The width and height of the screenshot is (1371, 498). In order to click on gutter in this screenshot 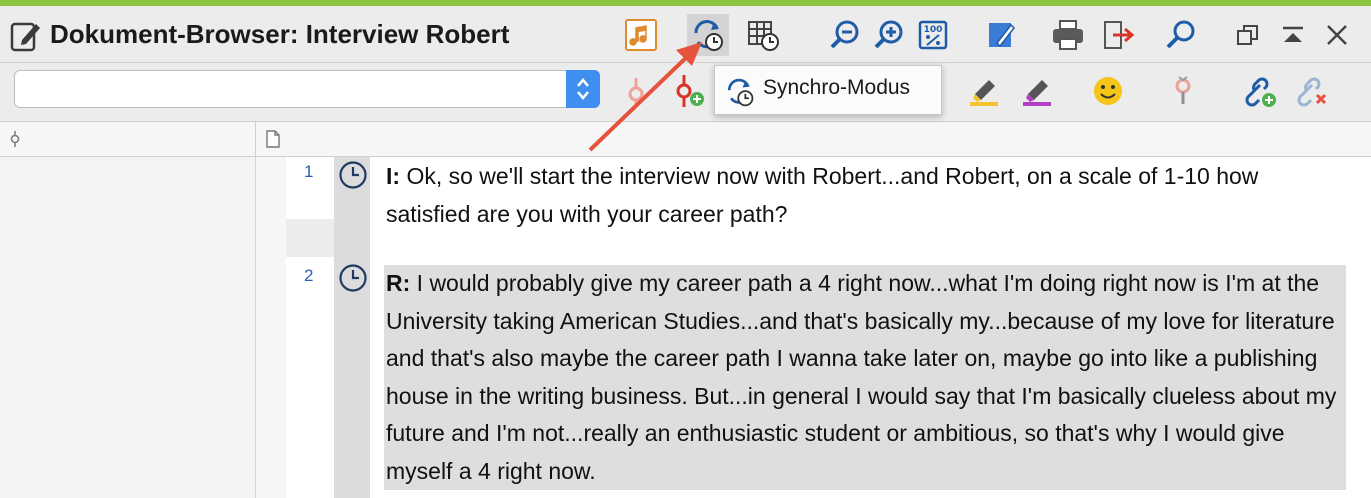, I will do `click(271, 327)`.